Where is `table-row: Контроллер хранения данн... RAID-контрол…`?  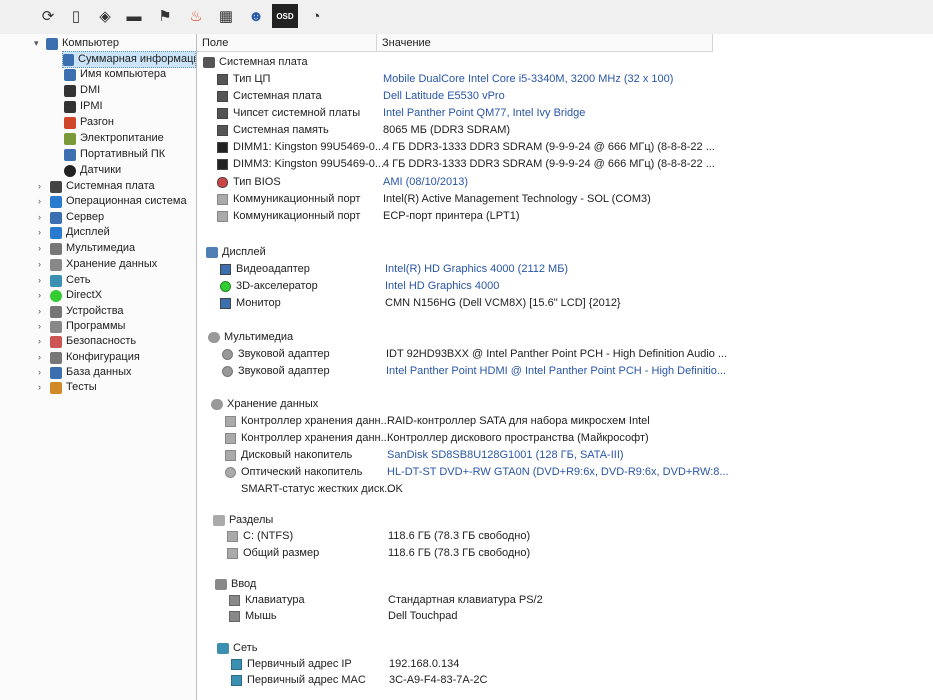 table-row: Контроллер хранения данн... RAID-контрол… is located at coordinates (575, 421).